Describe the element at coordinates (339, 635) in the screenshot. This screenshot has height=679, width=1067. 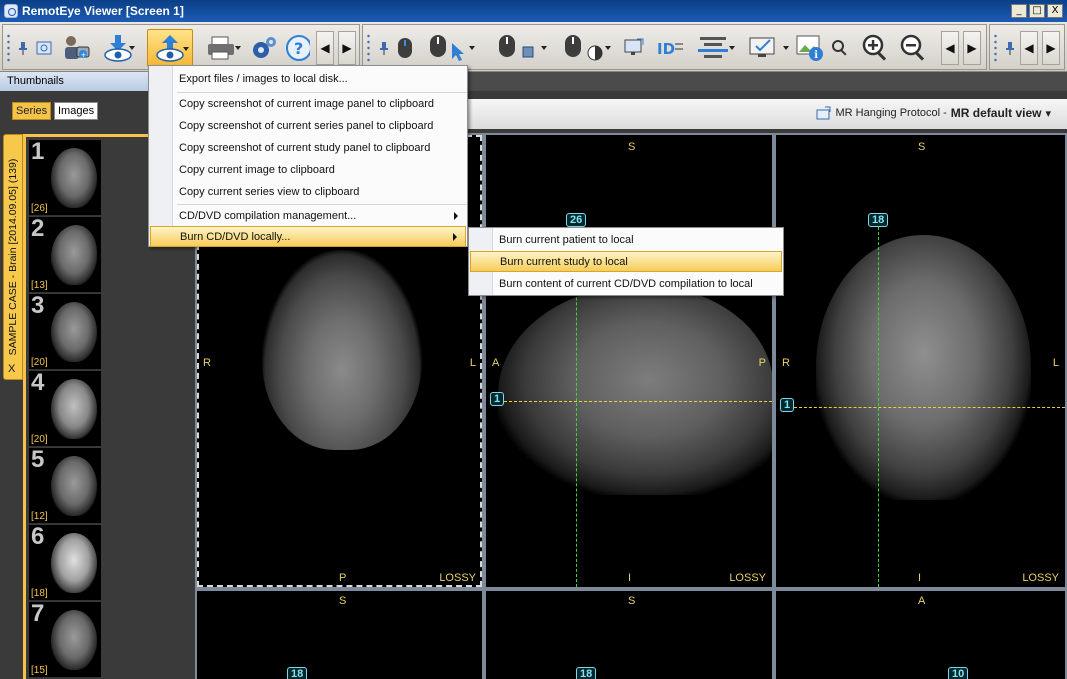
I see `viewport-bottom-1: S 18` at that location.